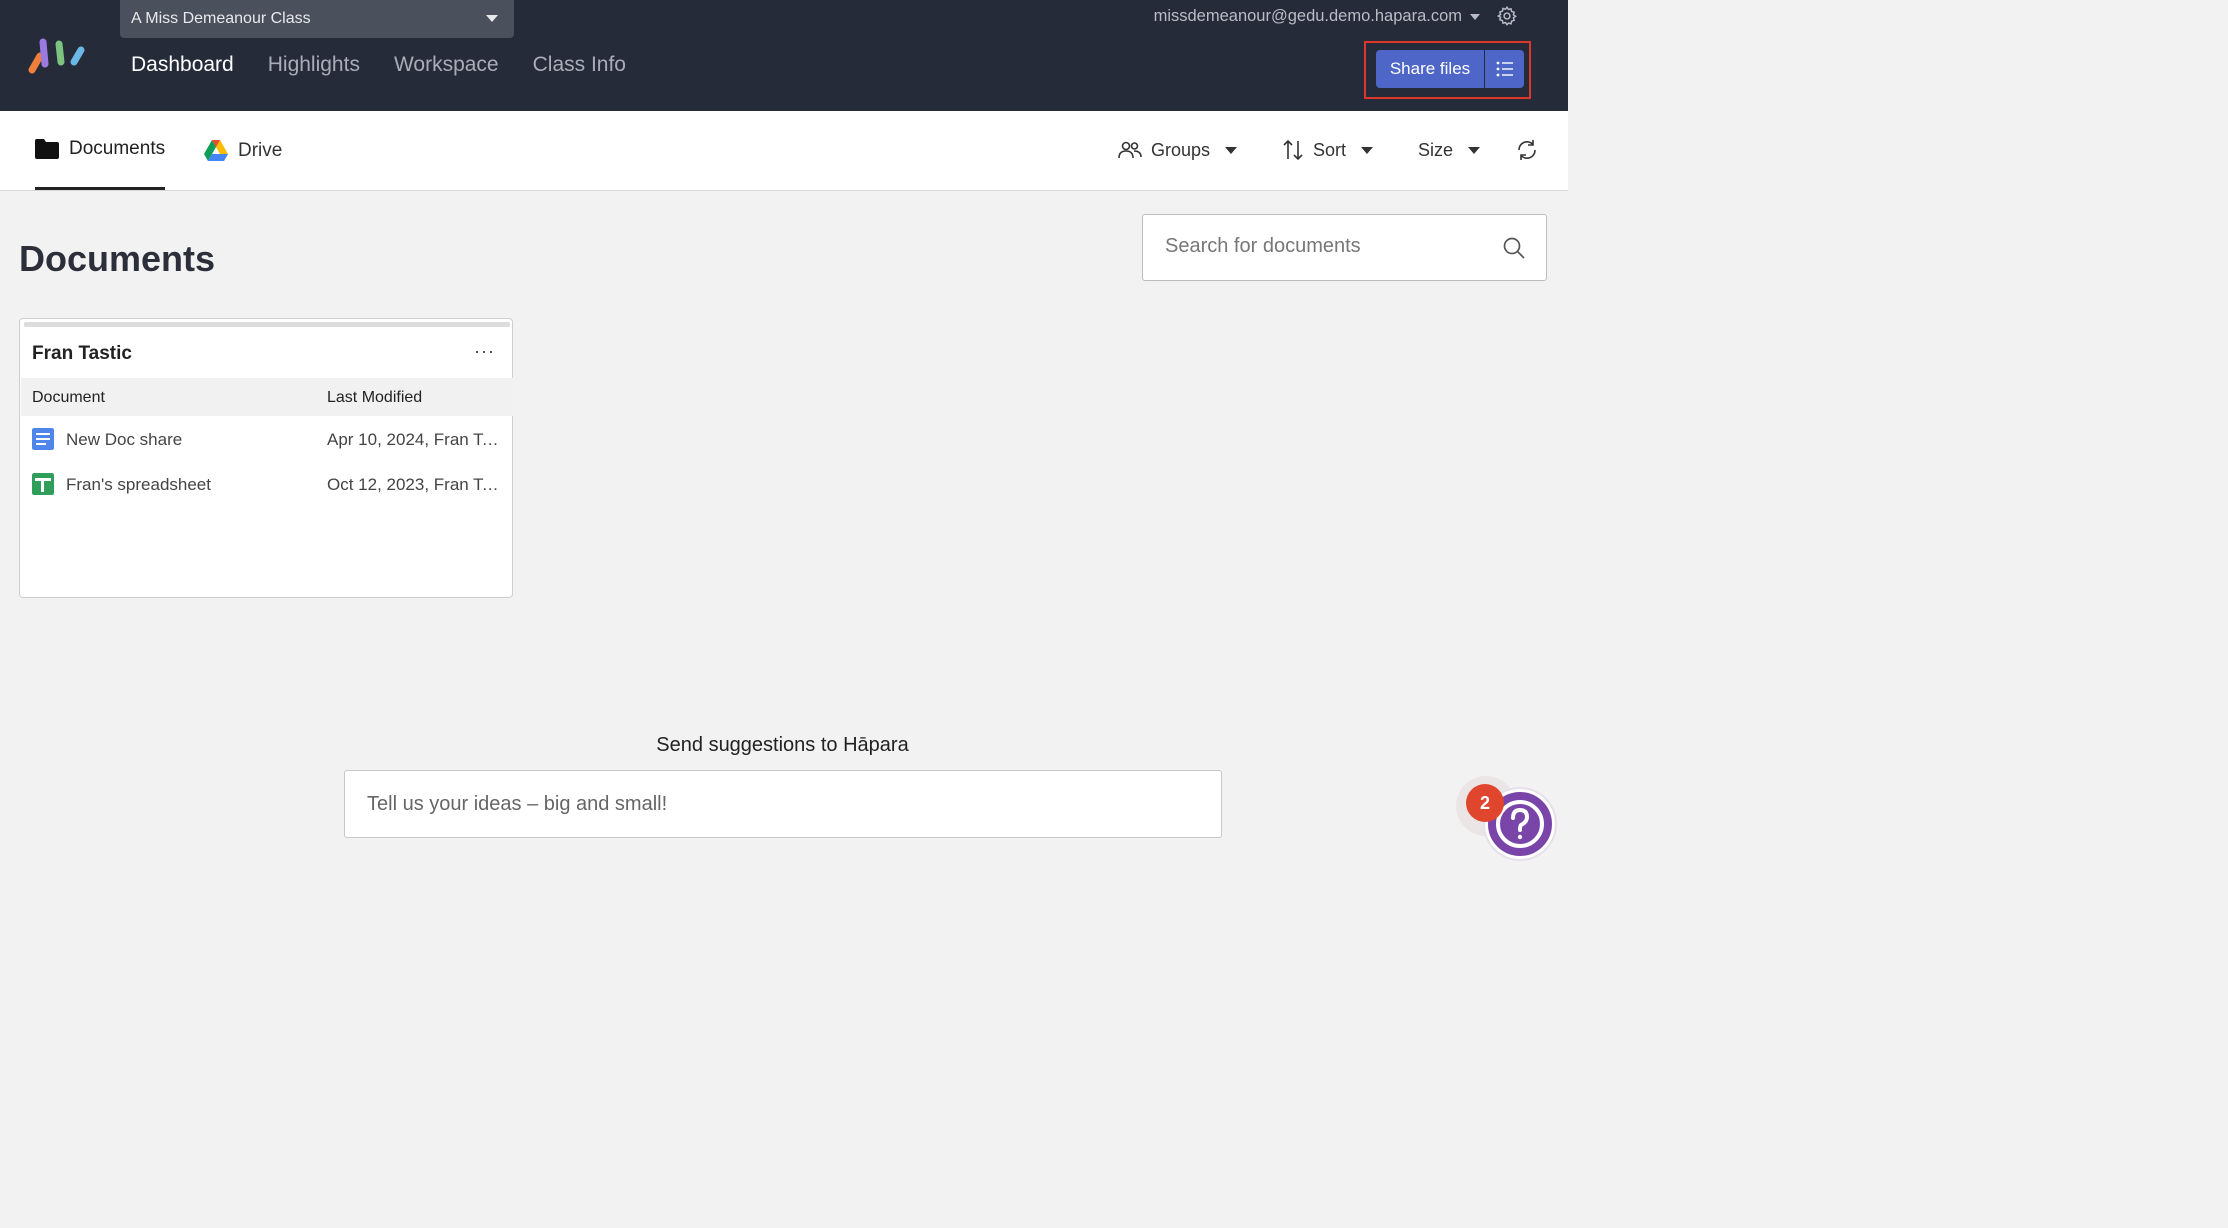 This screenshot has width=2228, height=1228. Describe the element at coordinates (416, 484) in the screenshot. I see `last-modified: Oct 12, 2023, Fran Tastic` at that location.